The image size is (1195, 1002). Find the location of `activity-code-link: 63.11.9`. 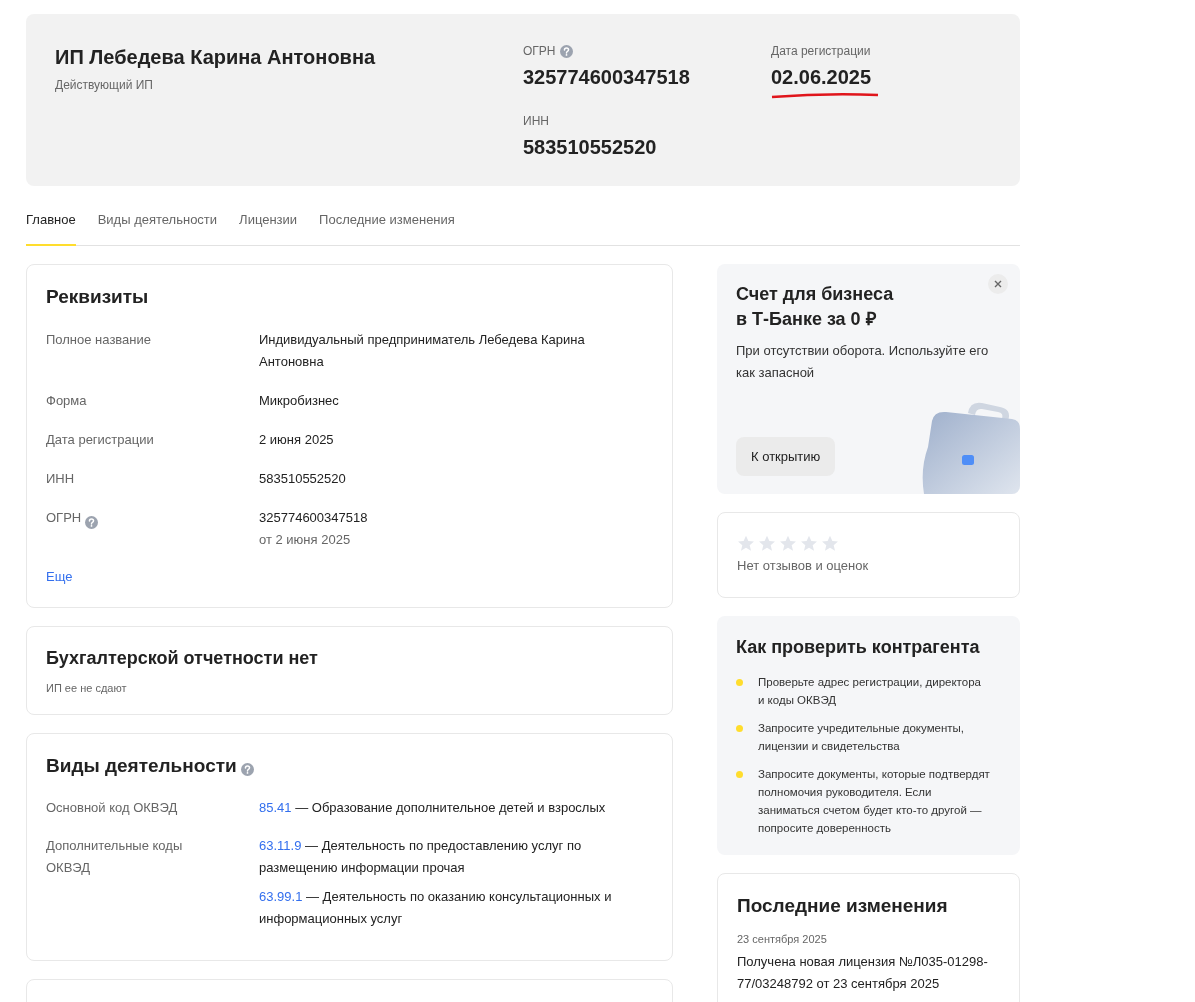

activity-code-link: 63.11.9 is located at coordinates (280, 845).